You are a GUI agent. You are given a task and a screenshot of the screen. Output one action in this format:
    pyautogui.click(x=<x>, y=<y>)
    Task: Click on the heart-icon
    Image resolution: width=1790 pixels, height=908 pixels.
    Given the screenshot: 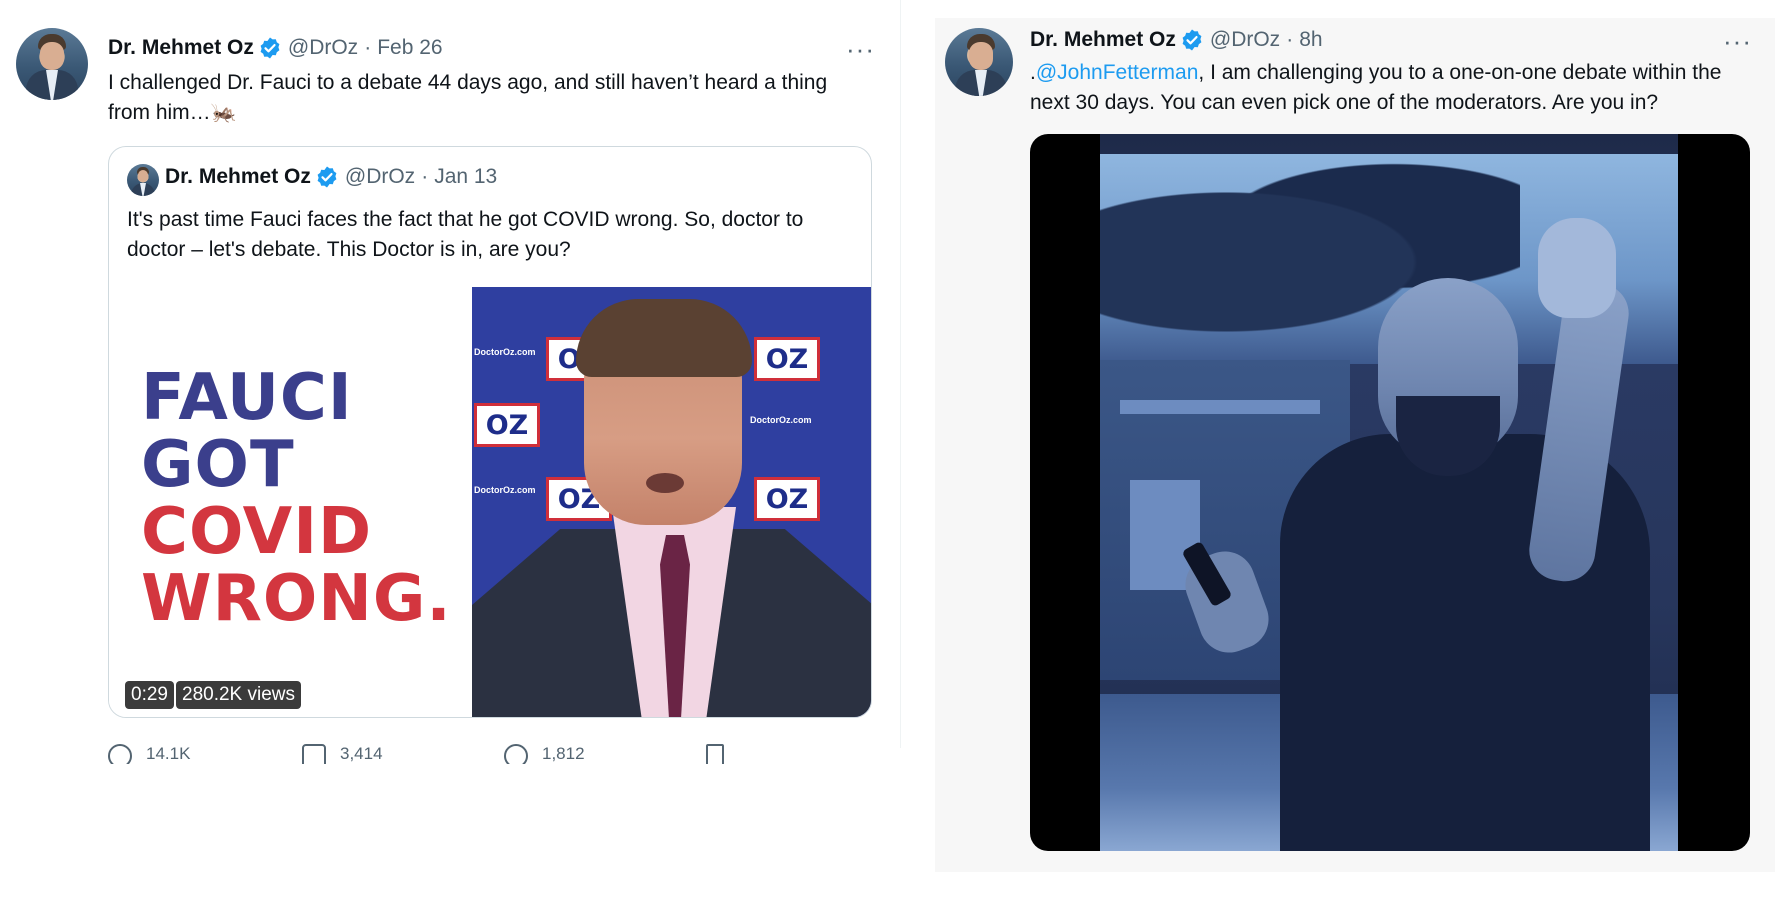 What is the action you would take?
    pyautogui.click(x=516, y=754)
    